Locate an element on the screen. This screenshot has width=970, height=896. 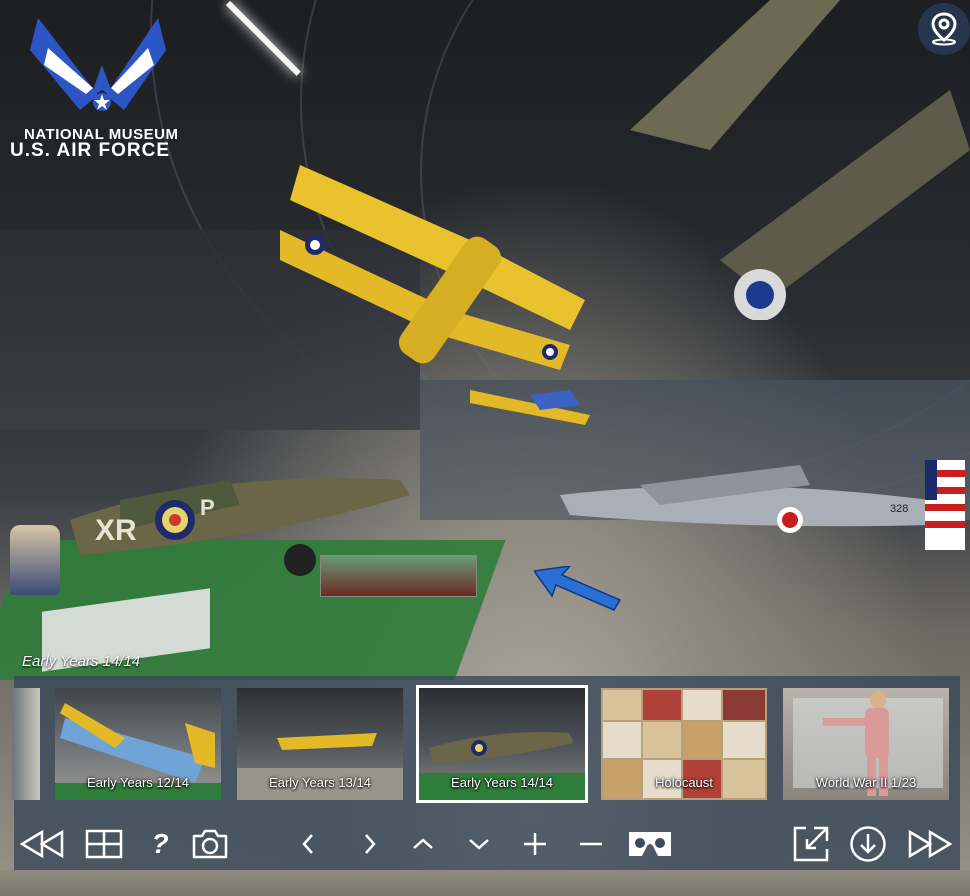
grid-button is located at coordinates (104, 844).